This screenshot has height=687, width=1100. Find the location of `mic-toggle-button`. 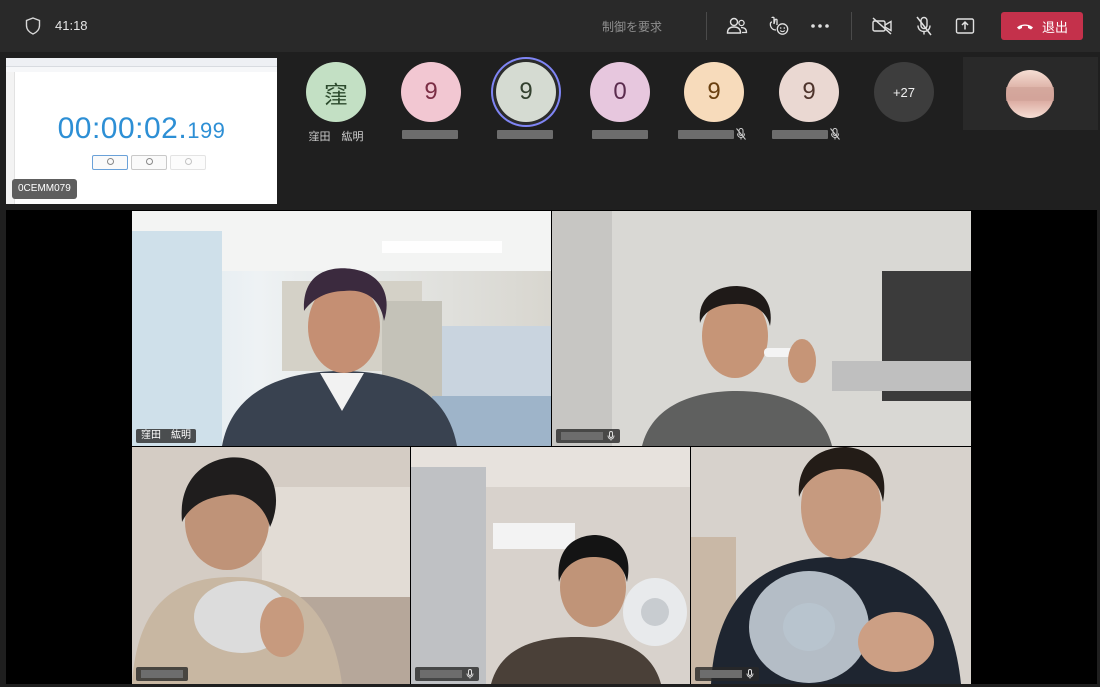

mic-toggle-button is located at coordinates (924, 26).